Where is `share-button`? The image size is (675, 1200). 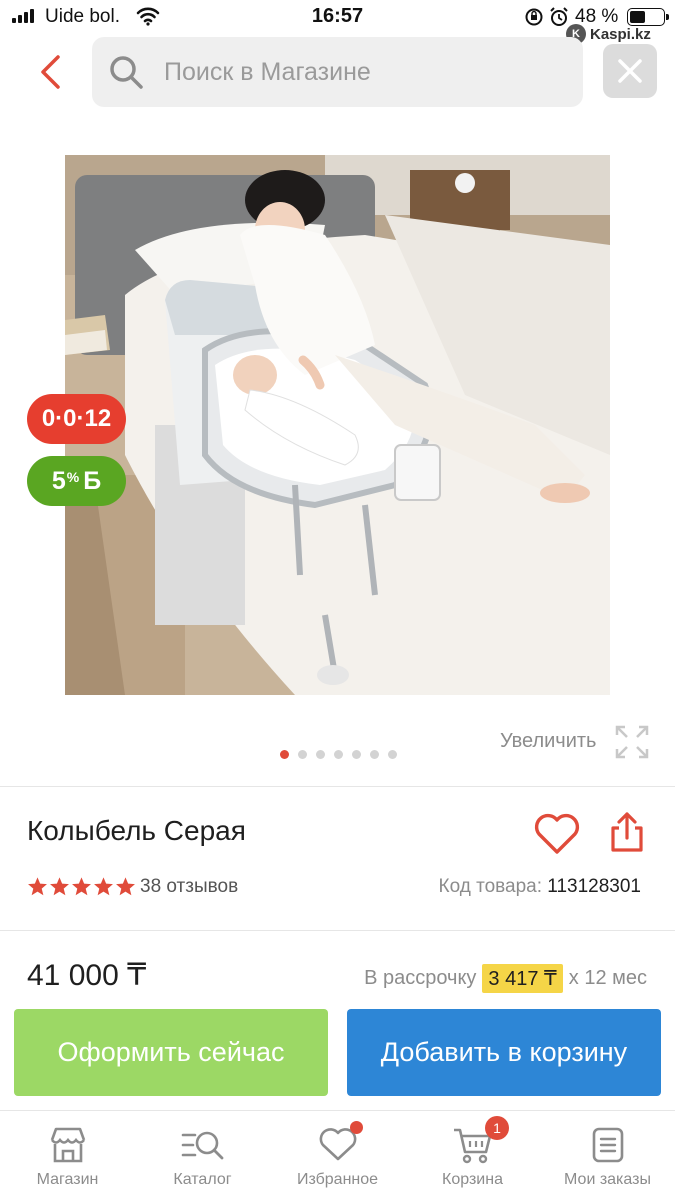 share-button is located at coordinates (627, 834).